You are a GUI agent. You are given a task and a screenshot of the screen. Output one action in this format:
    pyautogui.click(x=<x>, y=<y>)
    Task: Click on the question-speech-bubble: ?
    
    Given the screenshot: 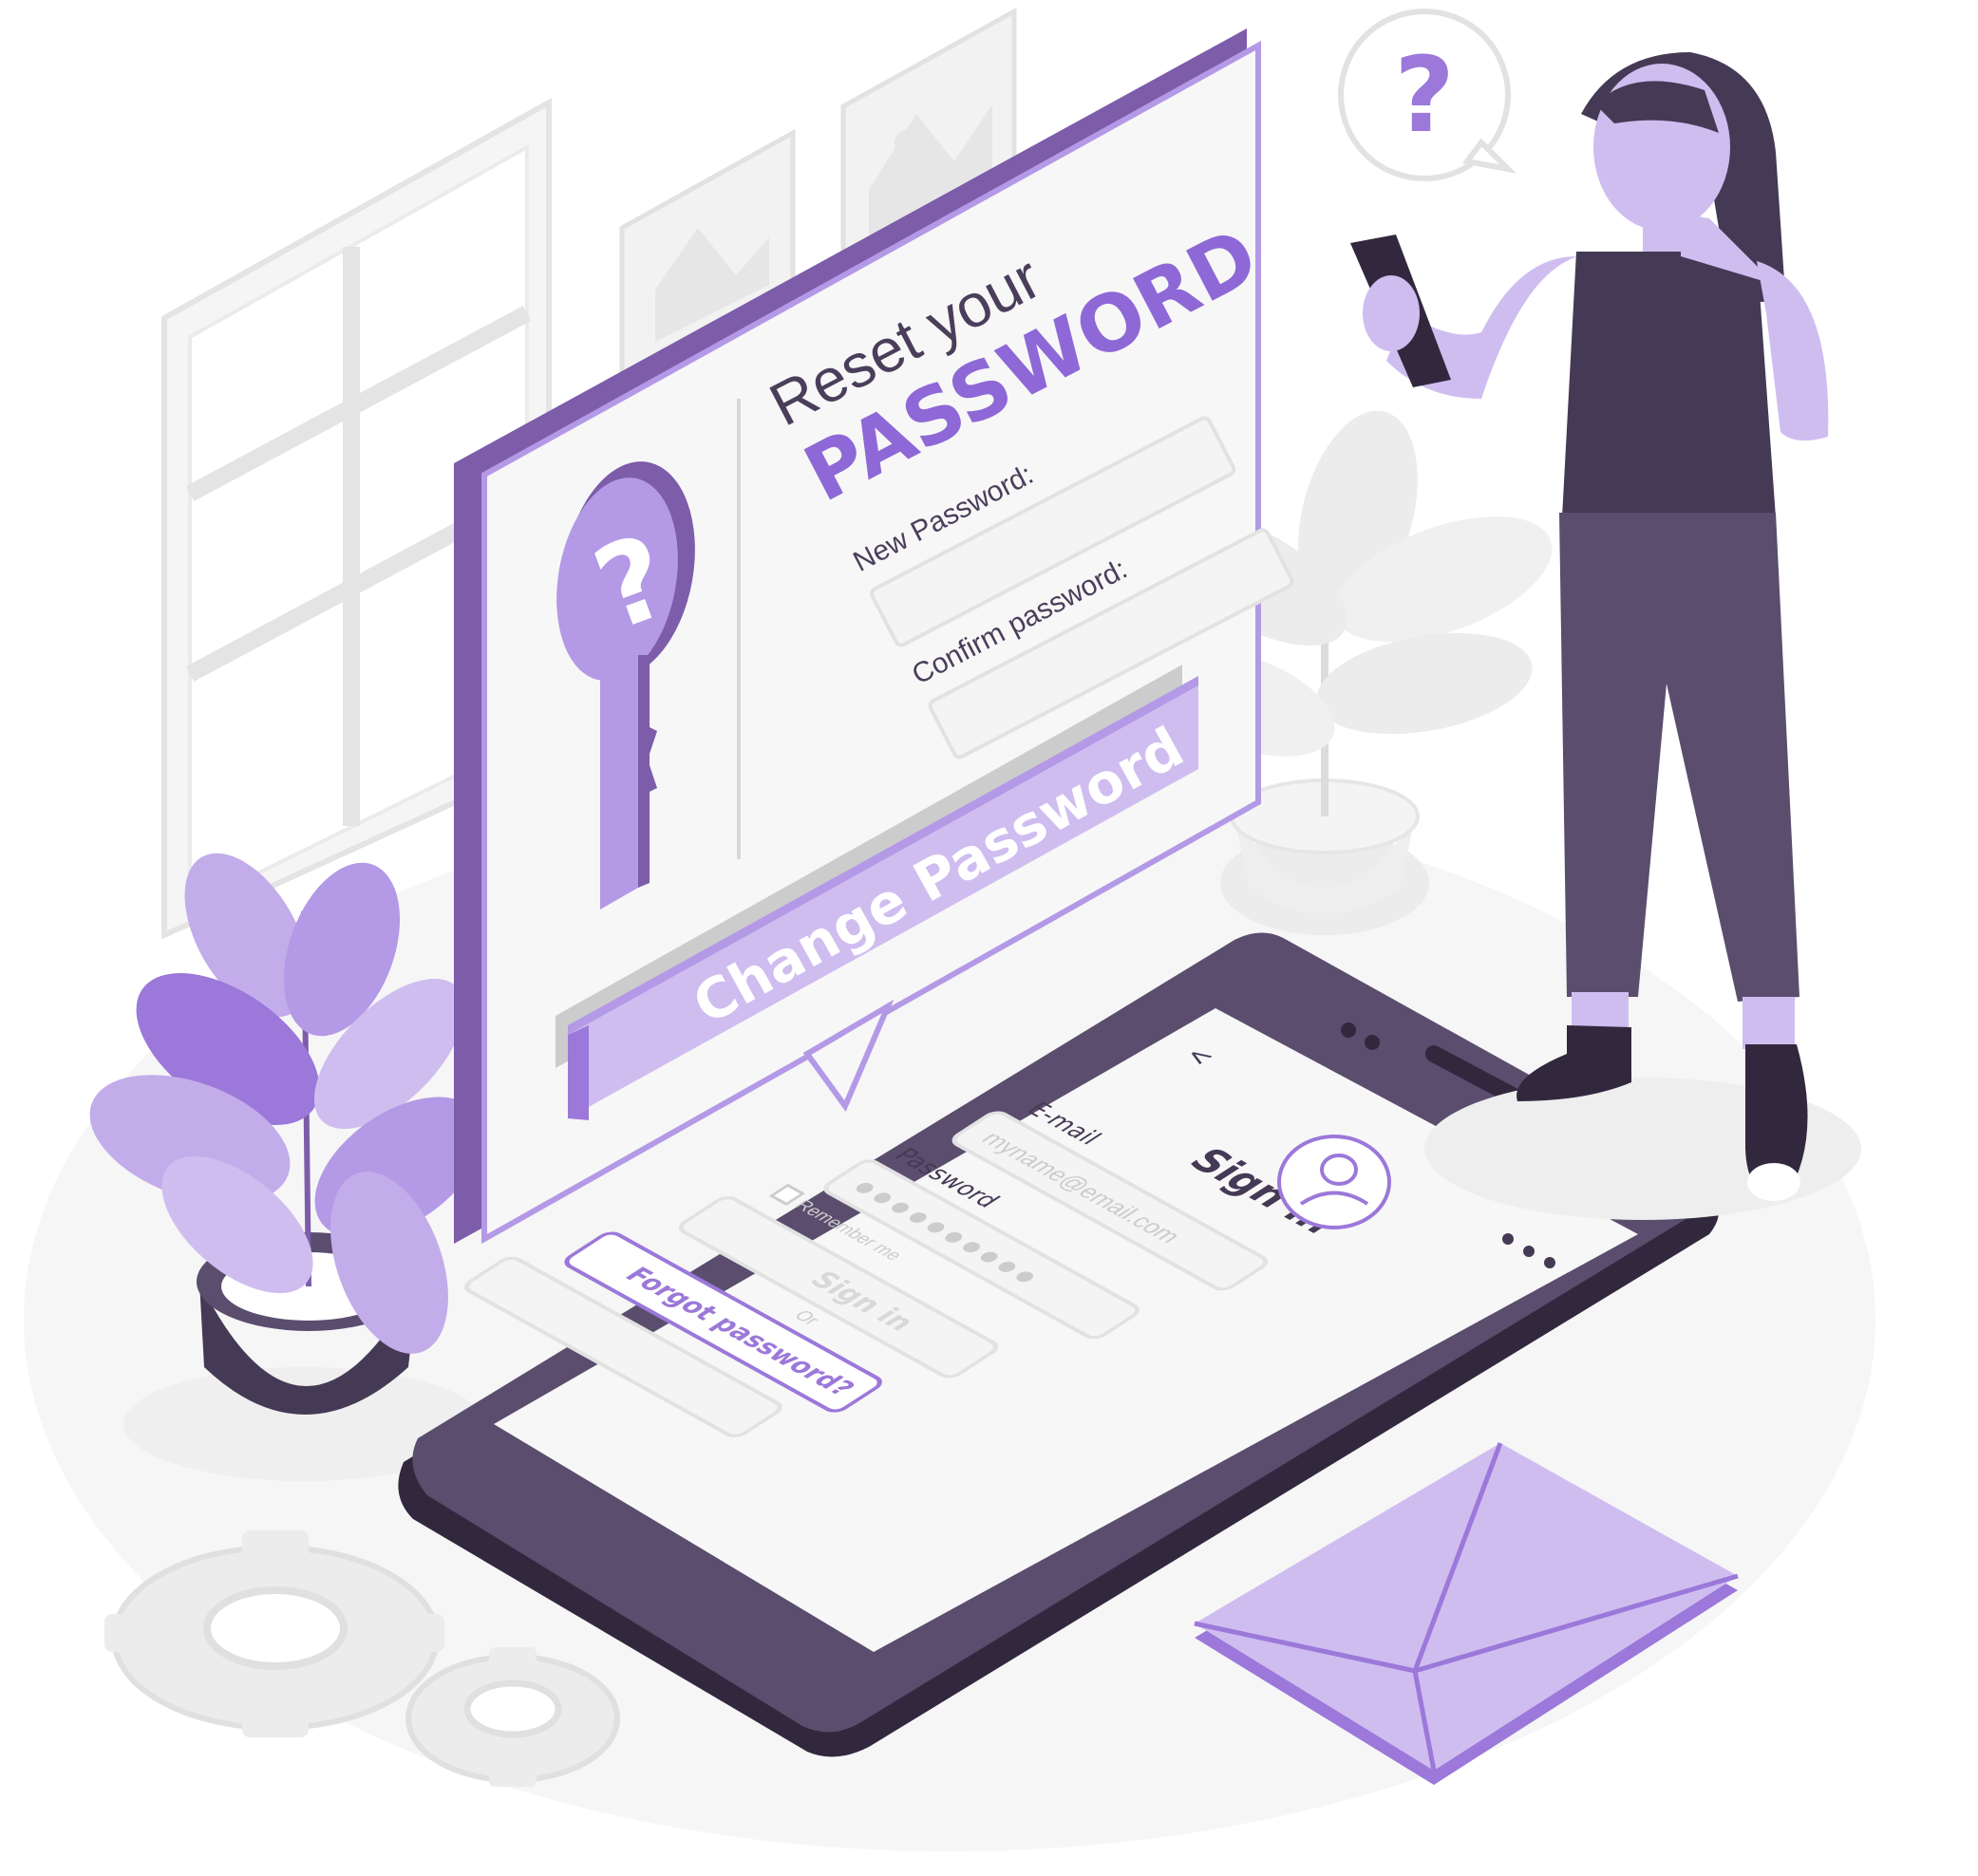 What is the action you would take?
    pyautogui.click(x=1427, y=95)
    